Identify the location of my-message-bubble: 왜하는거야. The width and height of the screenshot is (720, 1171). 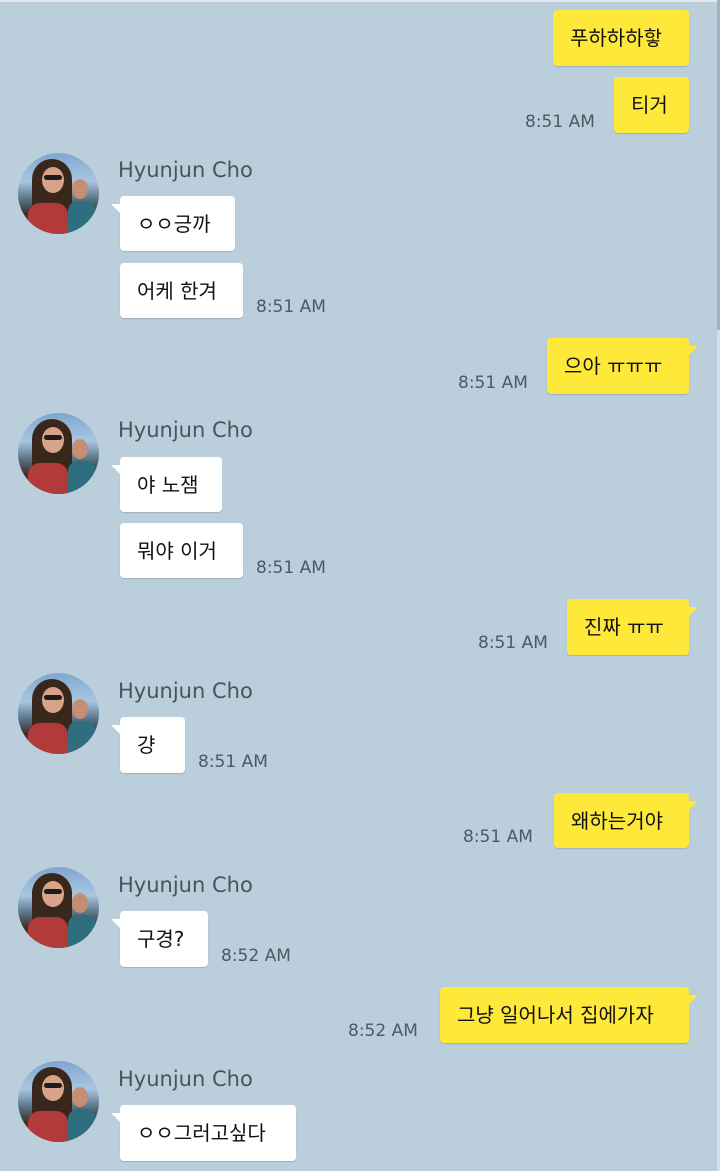
(626, 820).